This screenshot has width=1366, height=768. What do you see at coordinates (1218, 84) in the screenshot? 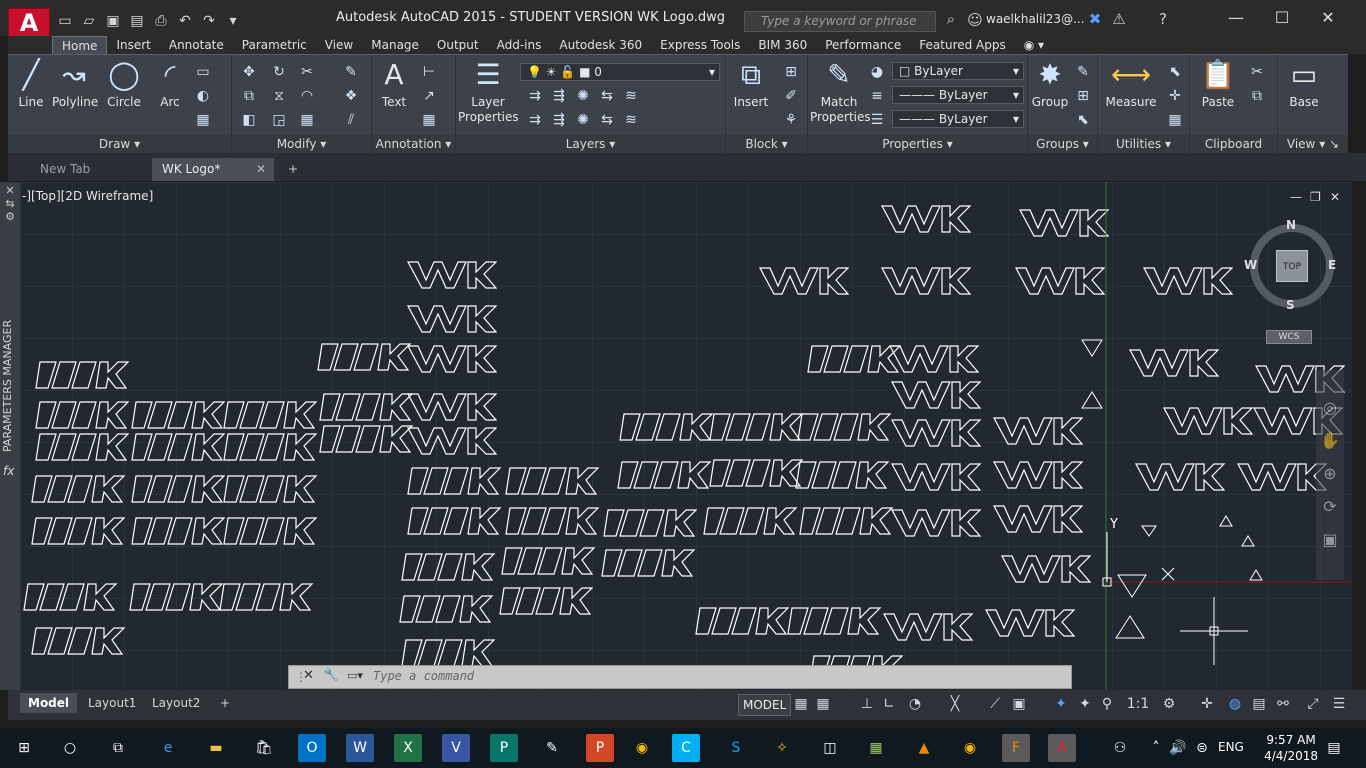
I see `paste-button: 📋 Paste` at bounding box center [1218, 84].